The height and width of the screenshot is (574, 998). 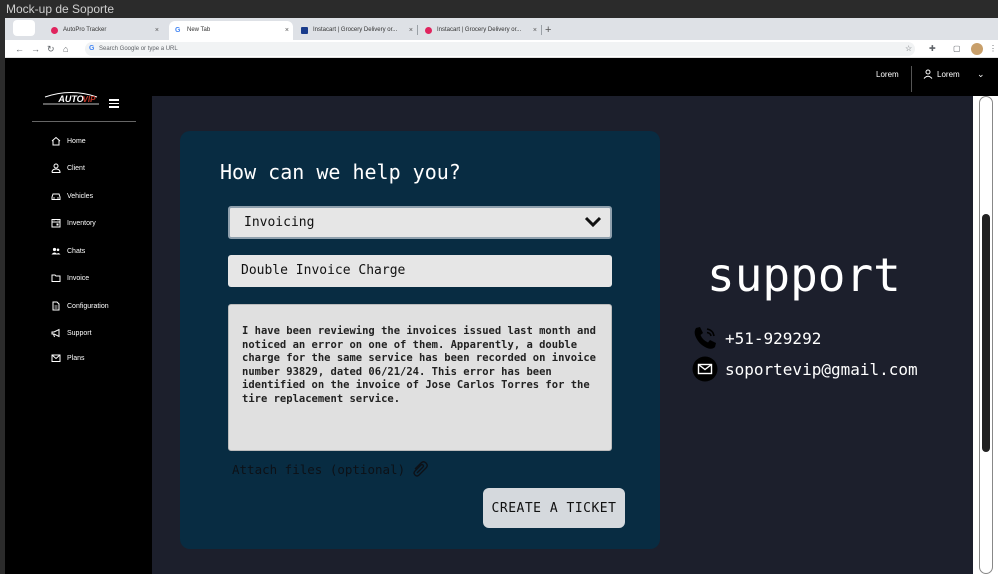 What do you see at coordinates (54, 30) in the screenshot?
I see `autopro-favicon-icon` at bounding box center [54, 30].